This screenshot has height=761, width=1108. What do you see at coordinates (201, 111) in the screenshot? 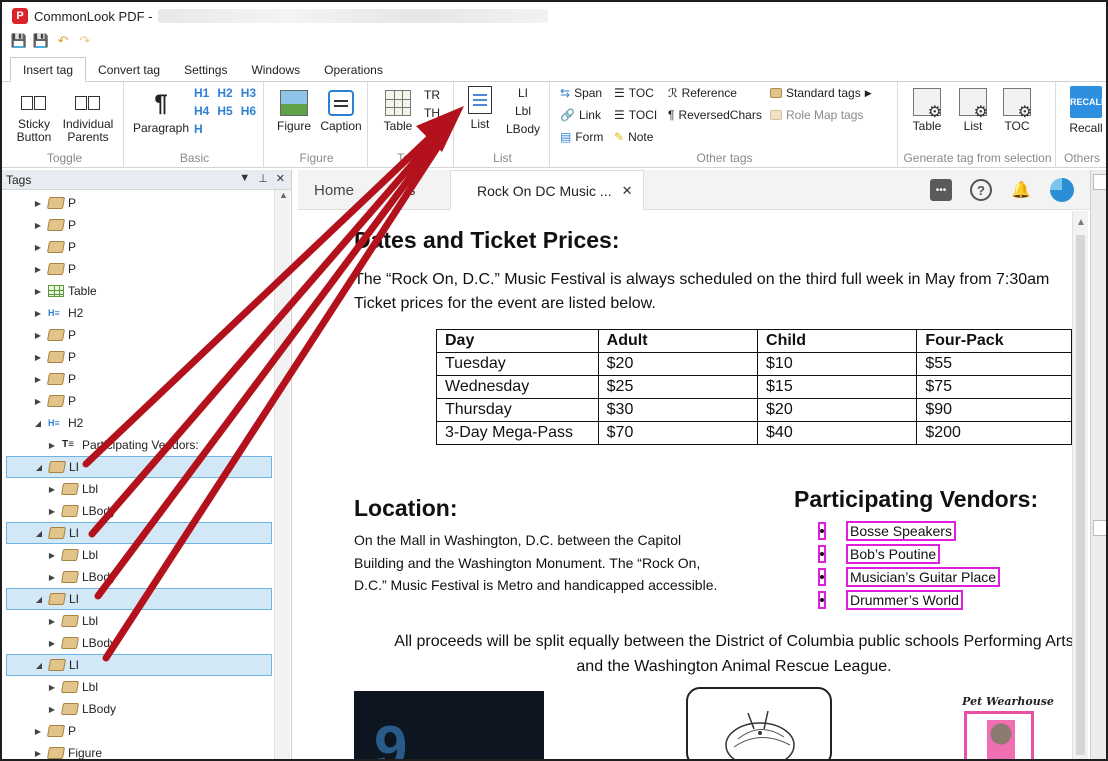
I see `h4-button: H4` at bounding box center [201, 111].